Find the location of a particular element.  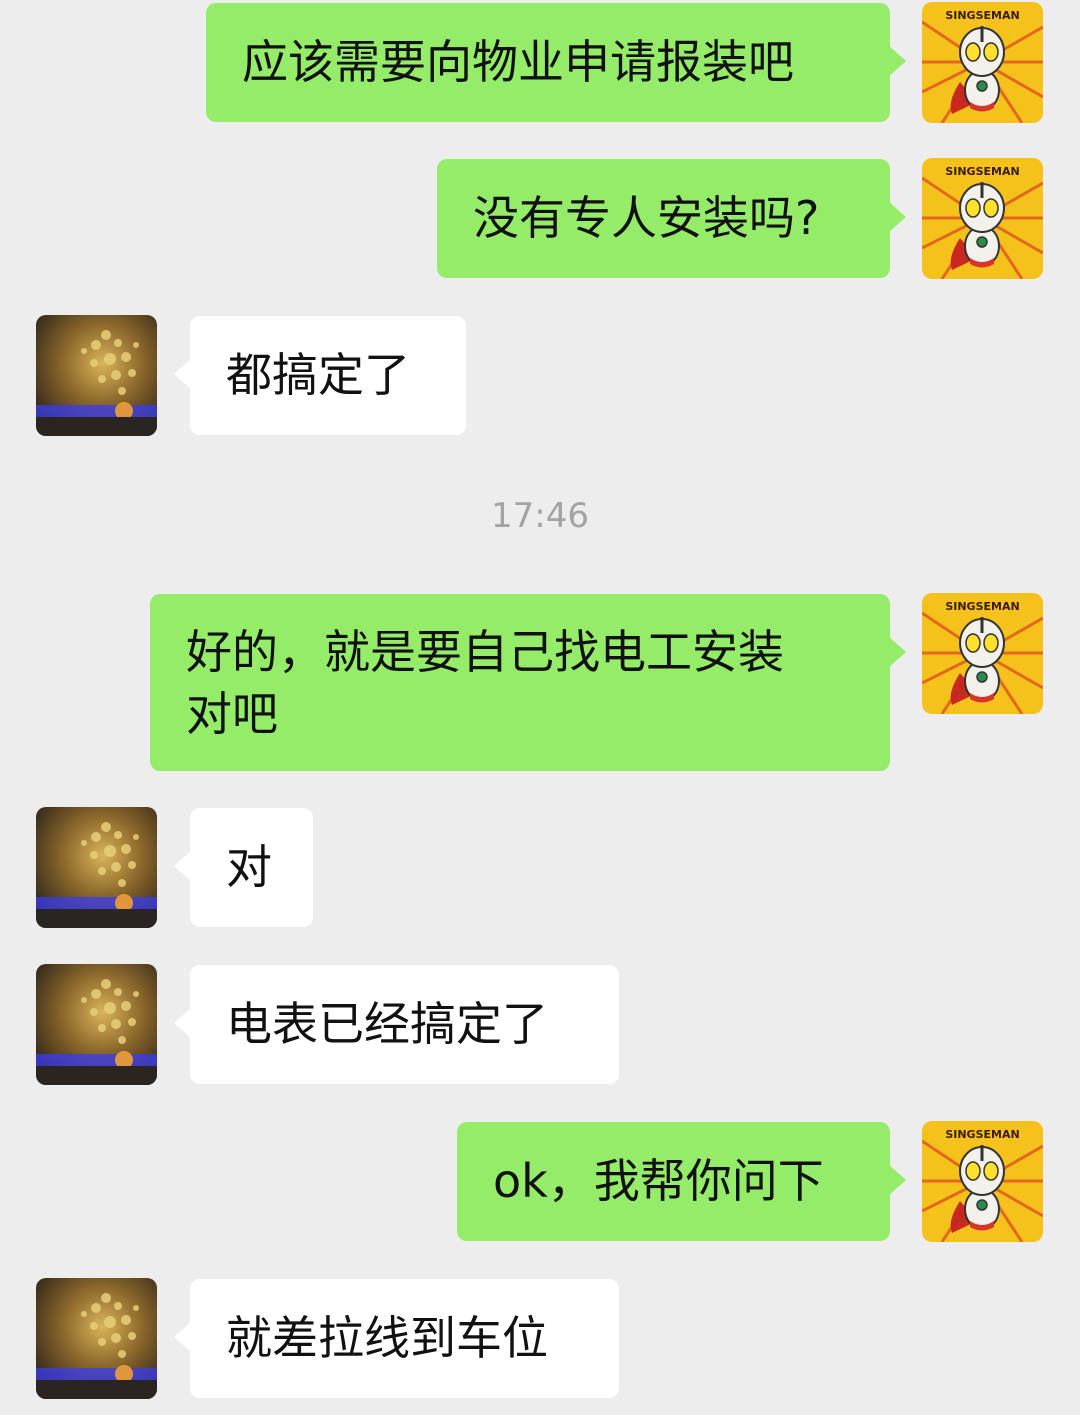

message-bubble-received: 就差拉线到车位 is located at coordinates (396, 1338).